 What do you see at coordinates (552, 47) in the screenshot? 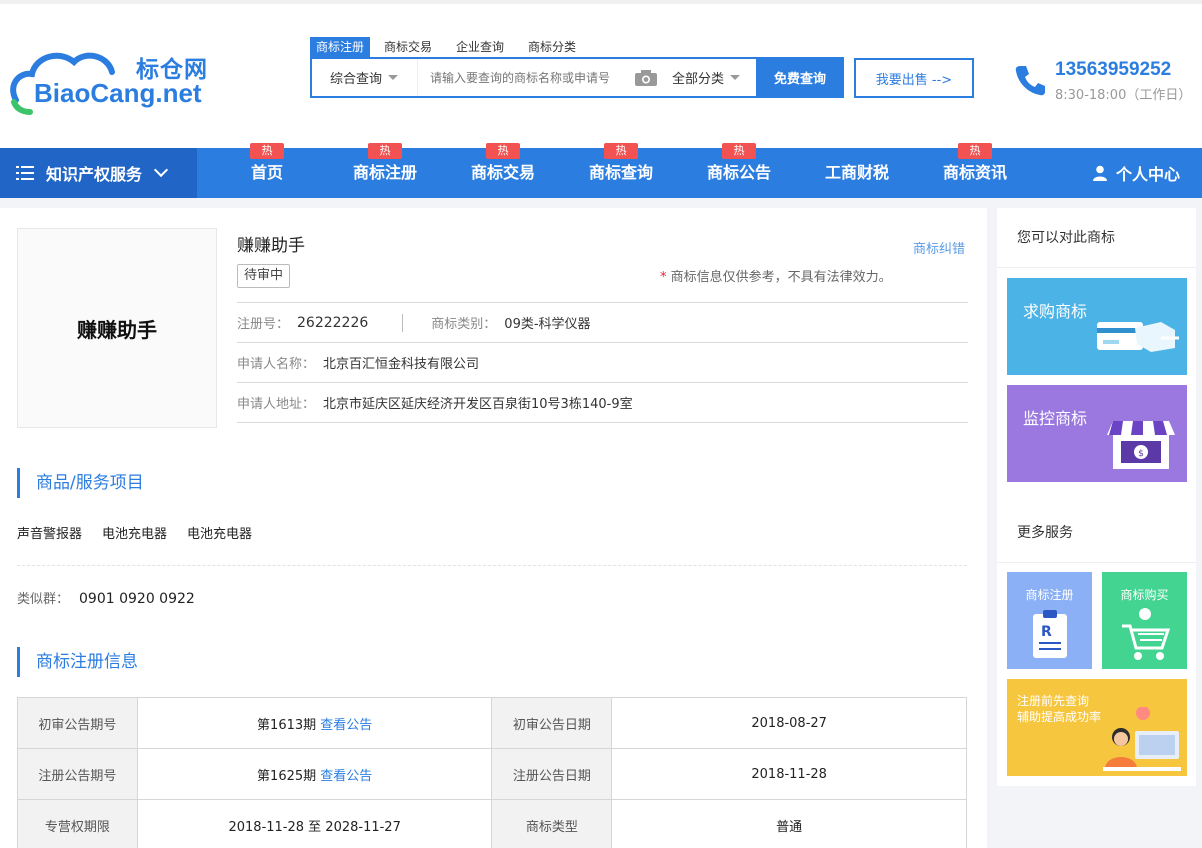
I see `search-tab-category: 商标分类` at bounding box center [552, 47].